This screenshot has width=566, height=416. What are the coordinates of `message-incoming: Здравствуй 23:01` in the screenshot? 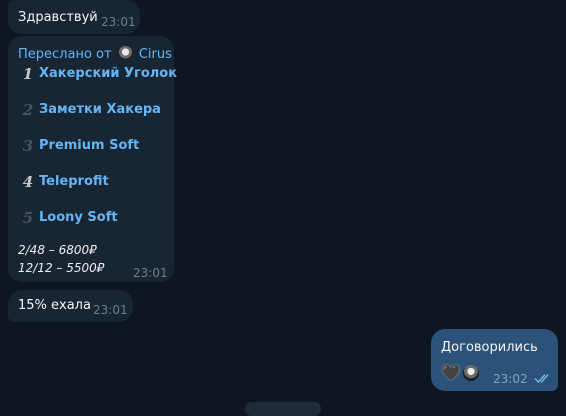 It's located at (74, 17).